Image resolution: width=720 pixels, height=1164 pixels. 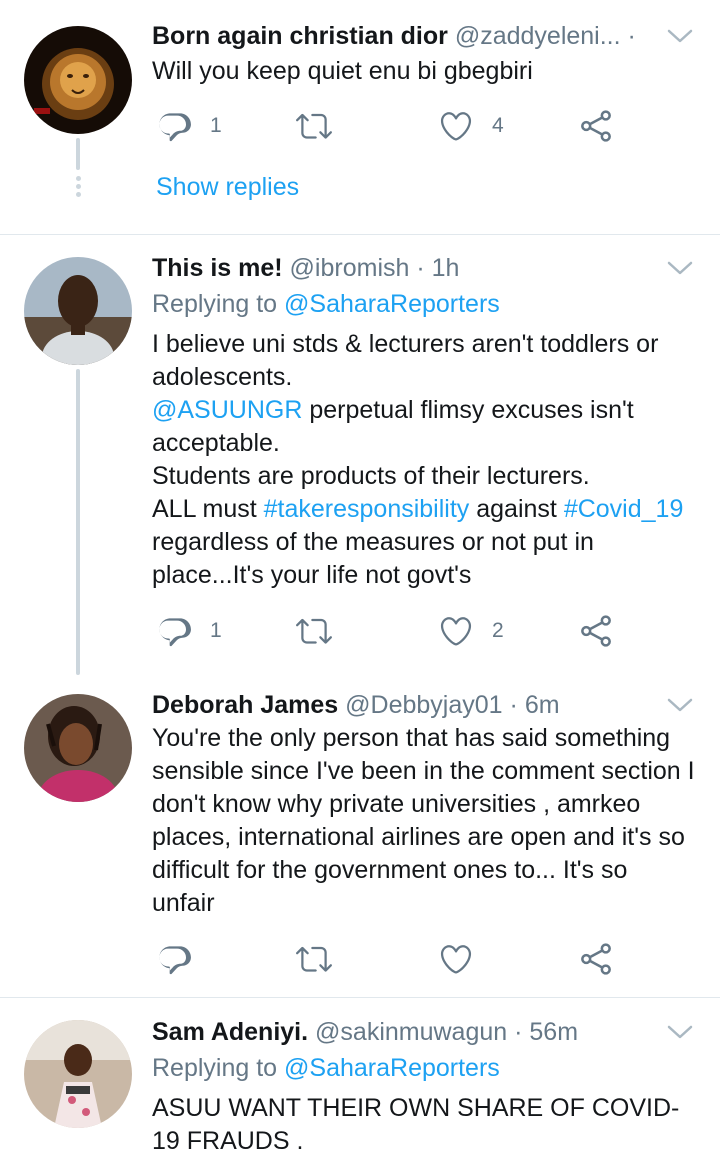 What do you see at coordinates (624, 509) in the screenshot?
I see `hashtag-link: #Covid_19` at bounding box center [624, 509].